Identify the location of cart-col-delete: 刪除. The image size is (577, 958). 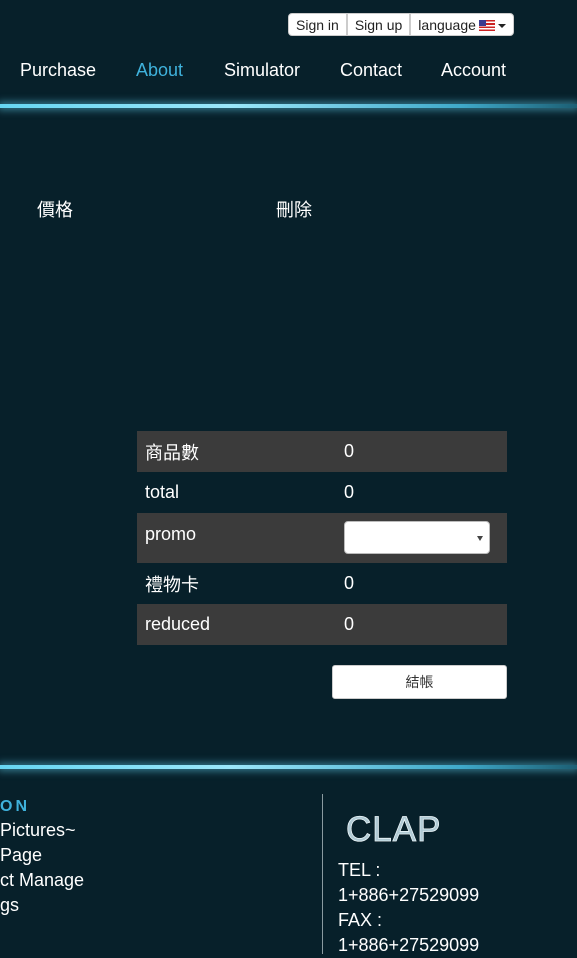
(294, 210).